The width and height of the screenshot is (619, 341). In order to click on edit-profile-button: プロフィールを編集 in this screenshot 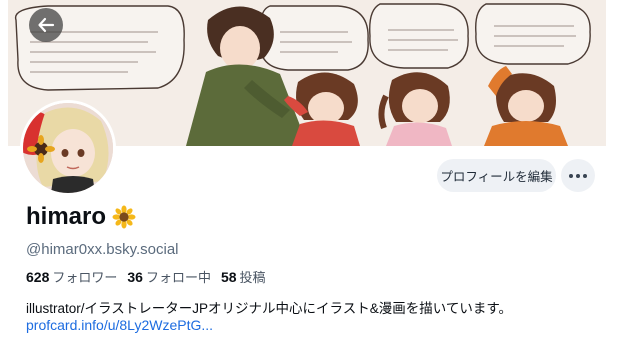, I will do `click(496, 175)`.